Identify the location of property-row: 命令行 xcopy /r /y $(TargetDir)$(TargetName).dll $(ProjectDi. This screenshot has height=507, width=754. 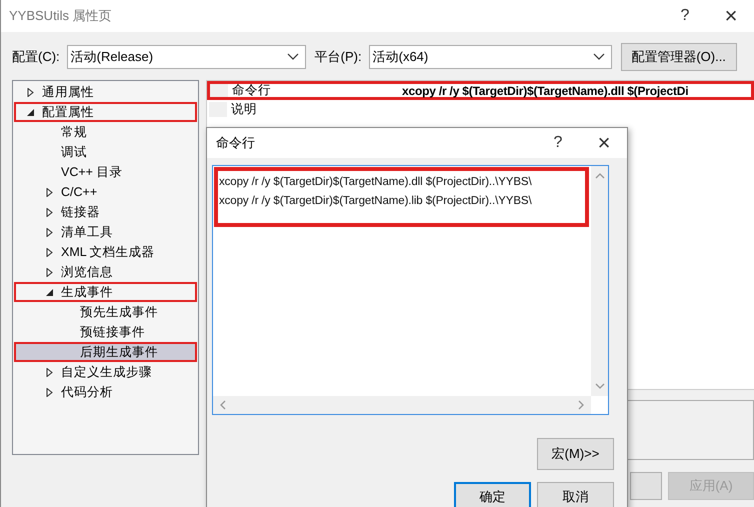
(480, 90).